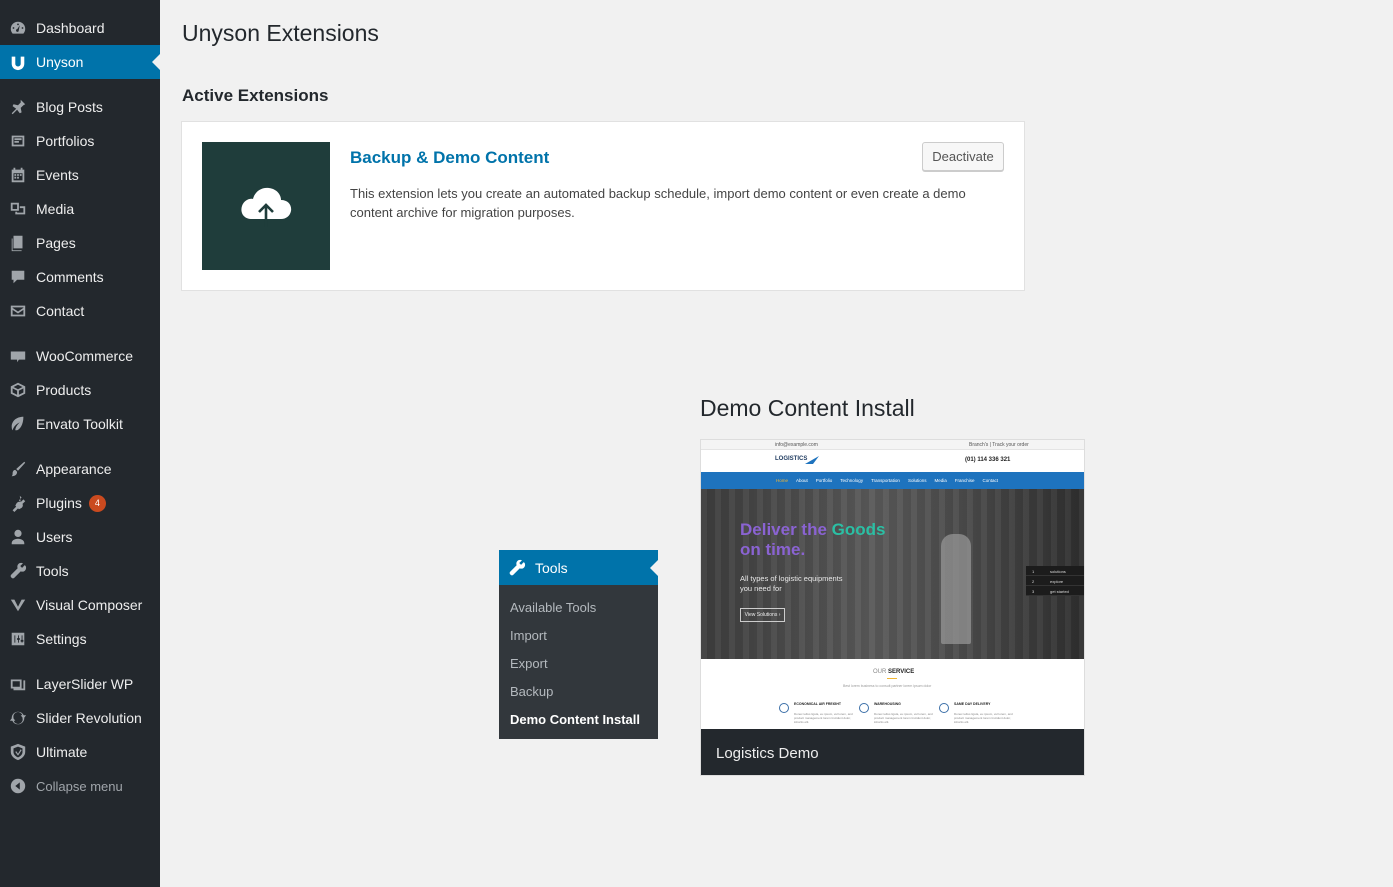  Describe the element at coordinates (80, 243) in the screenshot. I see `sidebar-item-pages: Pages` at that location.